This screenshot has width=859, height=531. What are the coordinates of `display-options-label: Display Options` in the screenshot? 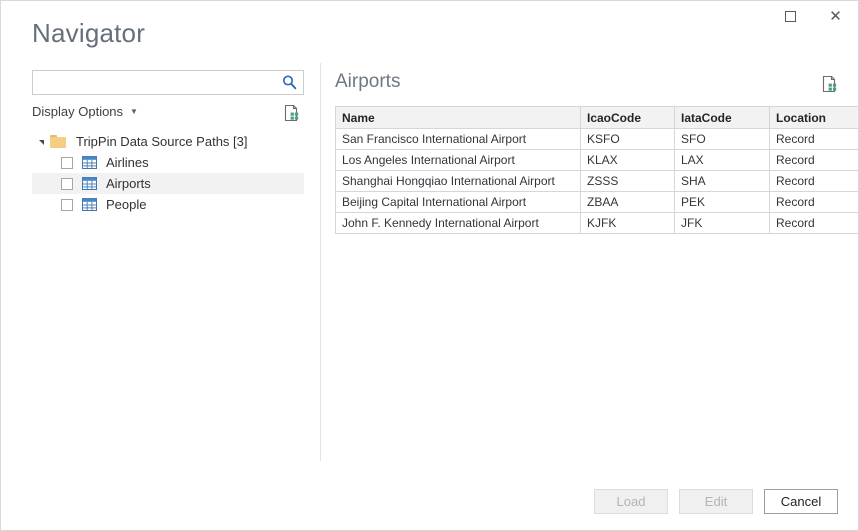 It's located at (78, 111).